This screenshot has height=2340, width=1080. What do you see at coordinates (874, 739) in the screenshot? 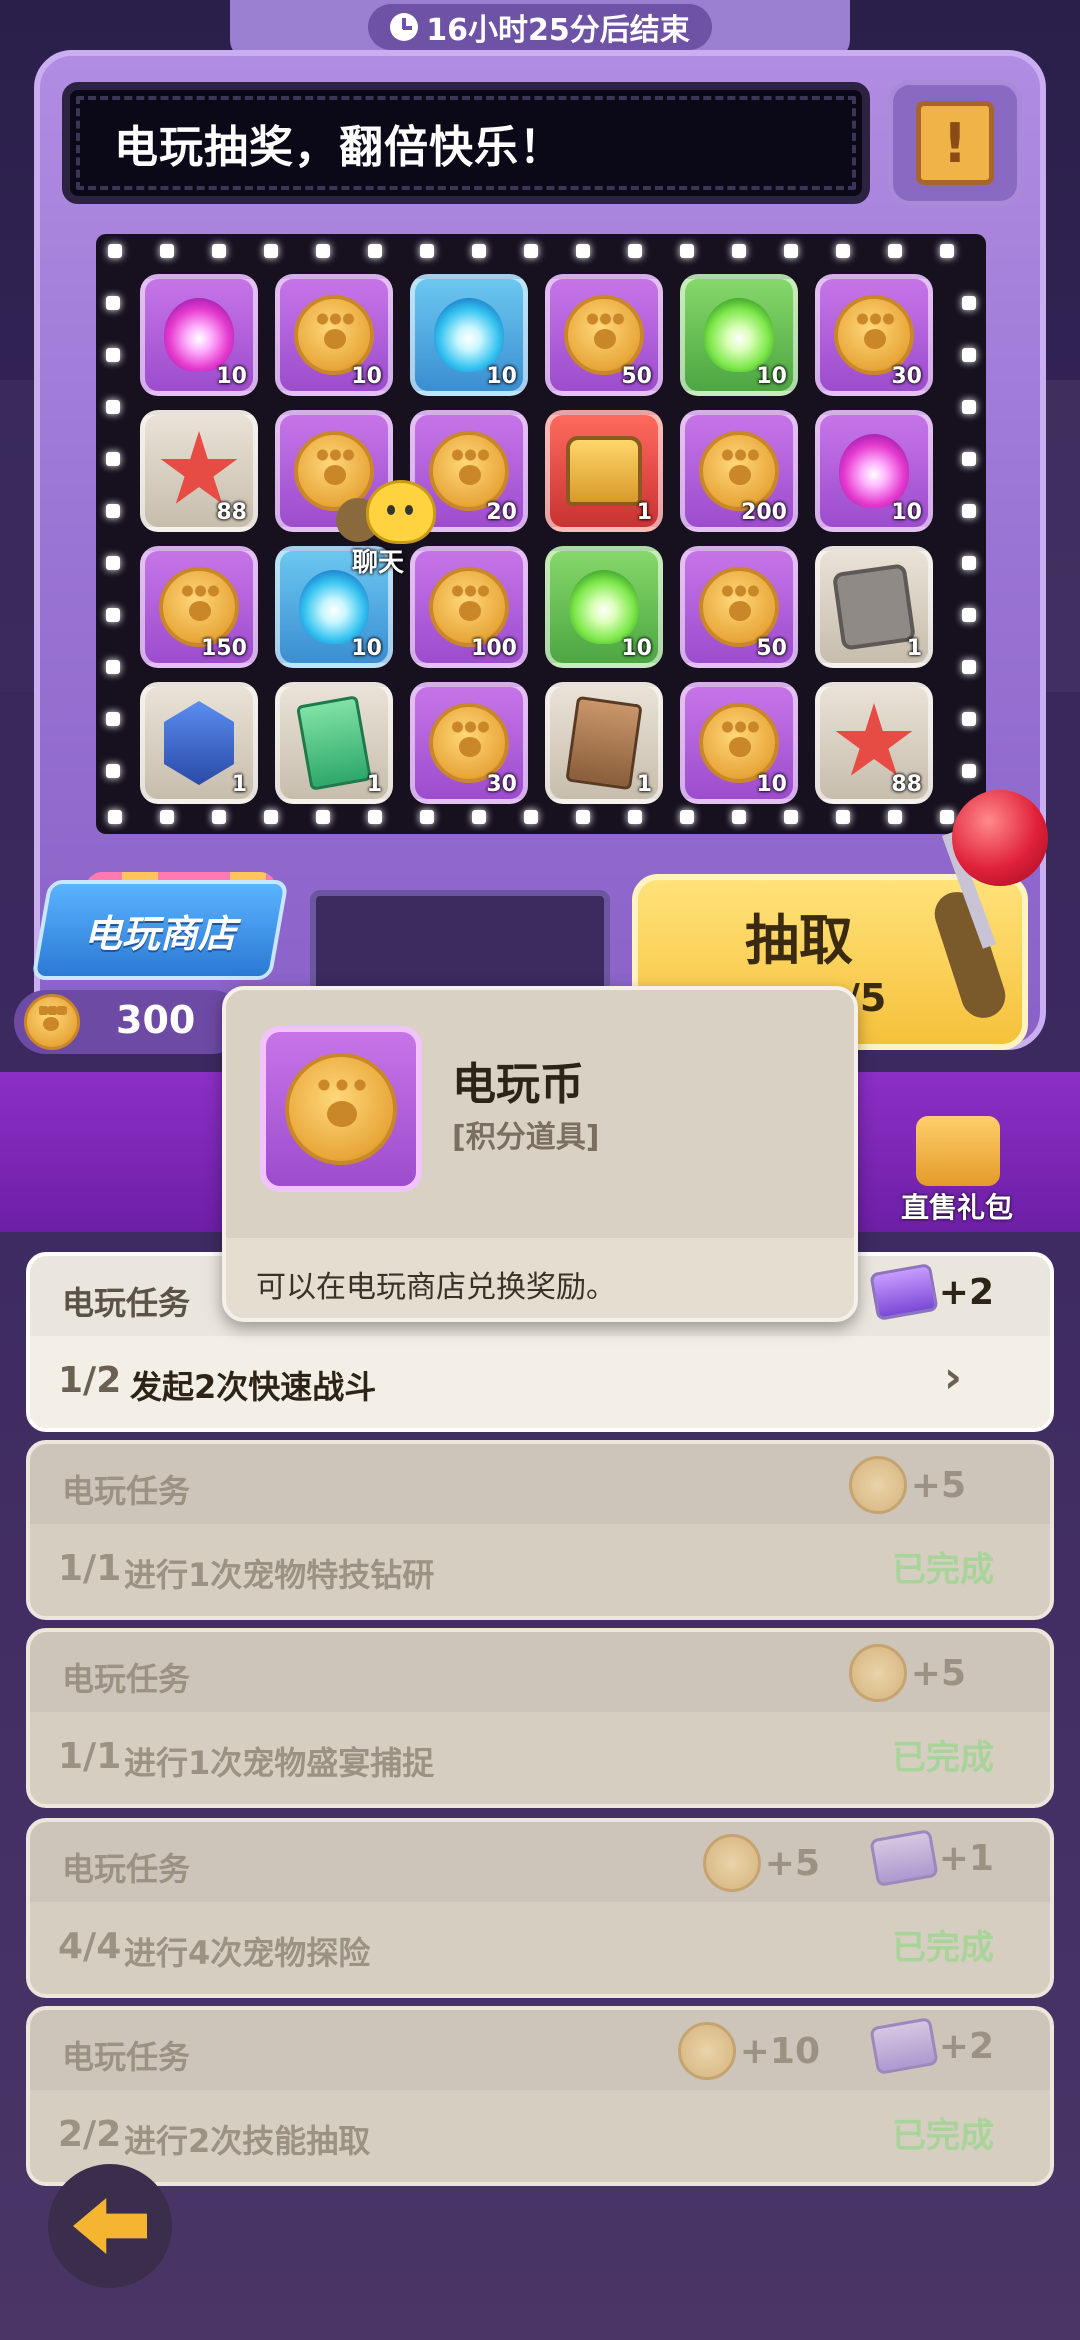
I see `starfish-icon` at bounding box center [874, 739].